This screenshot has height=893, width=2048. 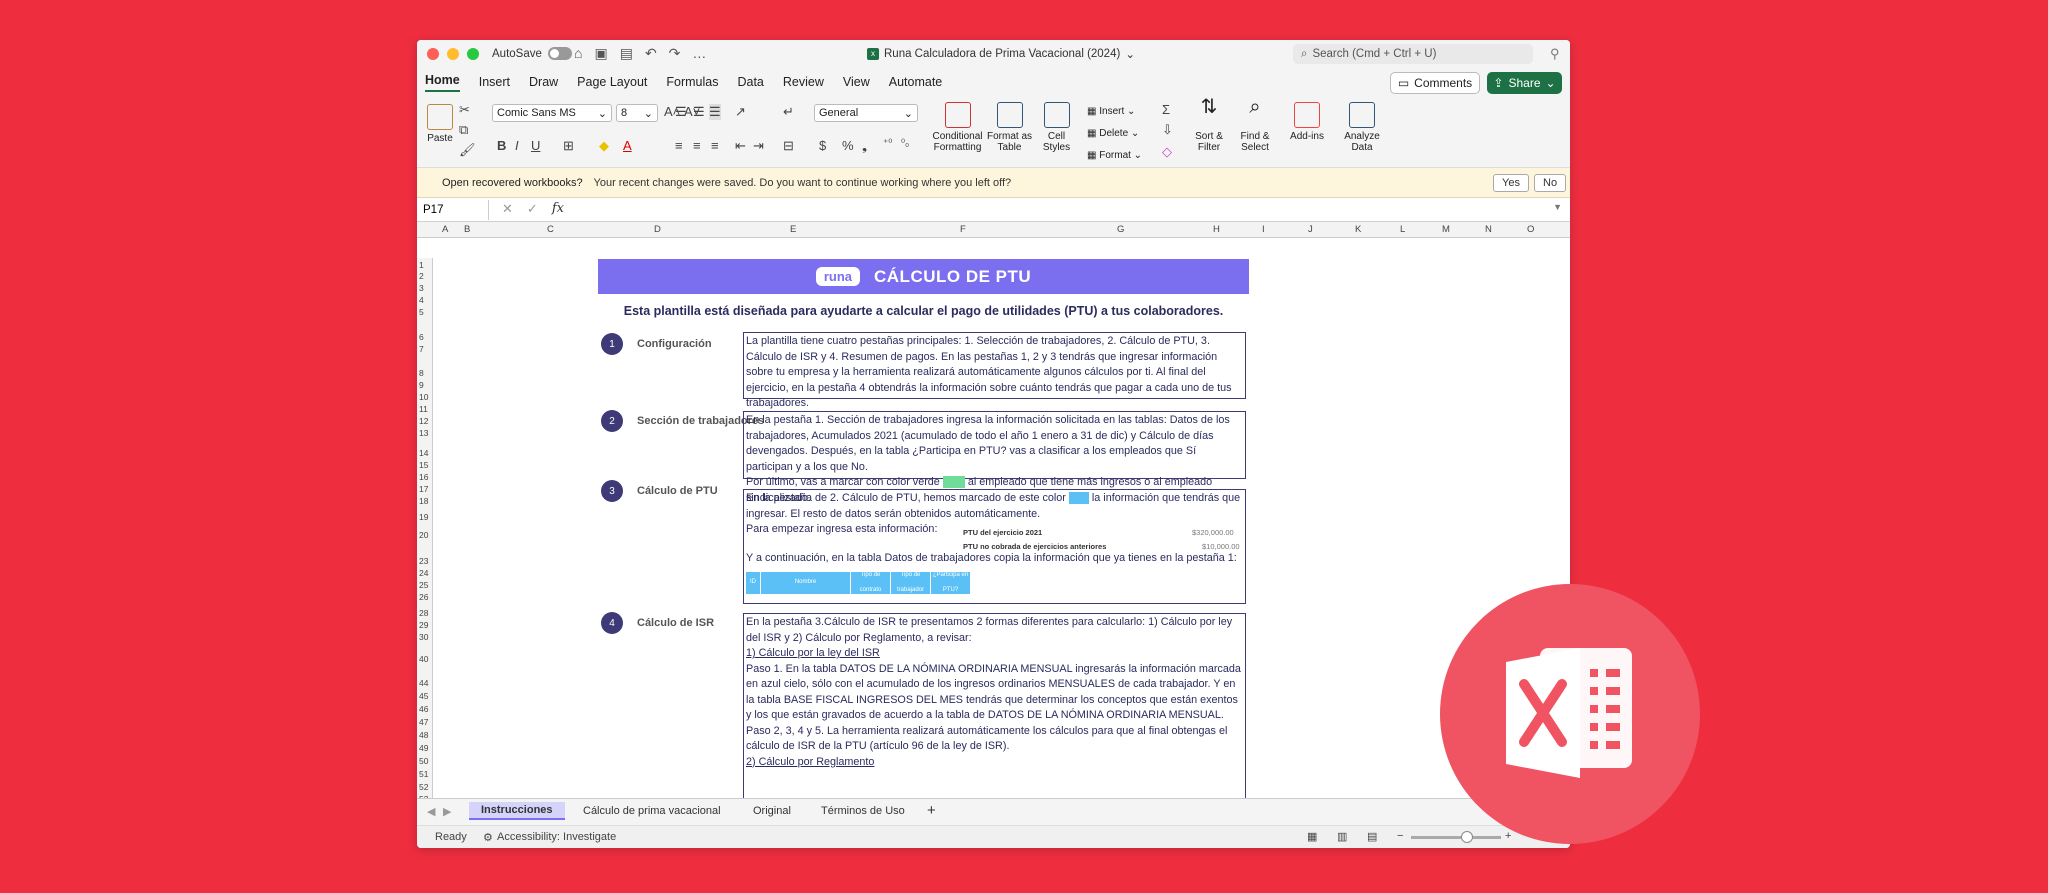 What do you see at coordinates (423, 735) in the screenshot?
I see `row-header: 48` at bounding box center [423, 735].